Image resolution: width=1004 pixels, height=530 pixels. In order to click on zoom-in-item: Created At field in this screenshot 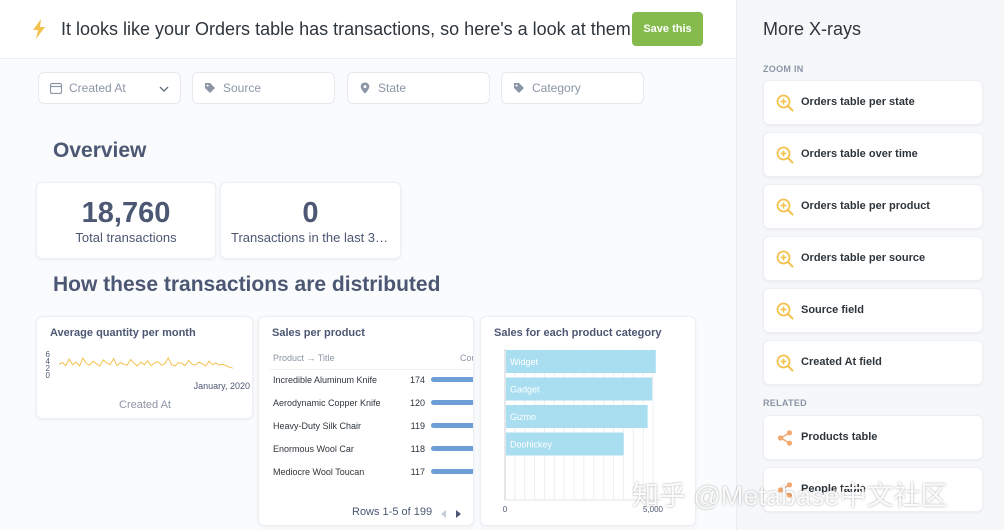, I will do `click(873, 362)`.